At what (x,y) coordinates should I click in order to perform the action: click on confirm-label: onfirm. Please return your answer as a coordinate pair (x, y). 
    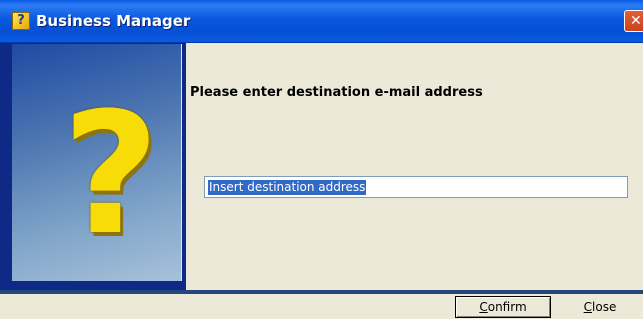
    Looking at the image, I should click on (507, 307).